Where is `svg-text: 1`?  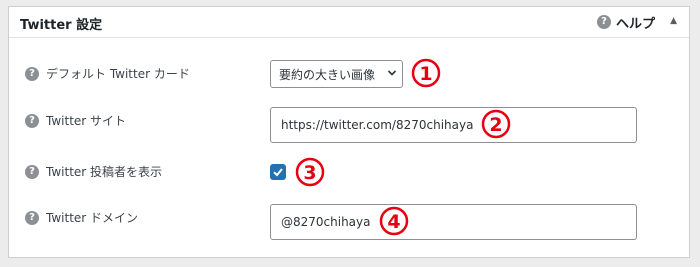 svg-text: 1 is located at coordinates (425, 74).